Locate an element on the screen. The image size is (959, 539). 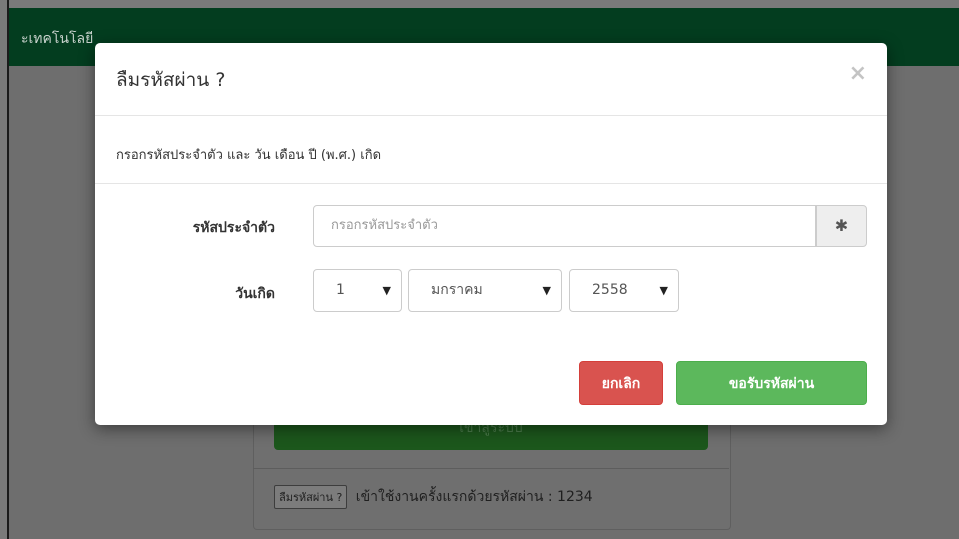
id-input: กรอกรหัสประจำตัว is located at coordinates (564, 226).